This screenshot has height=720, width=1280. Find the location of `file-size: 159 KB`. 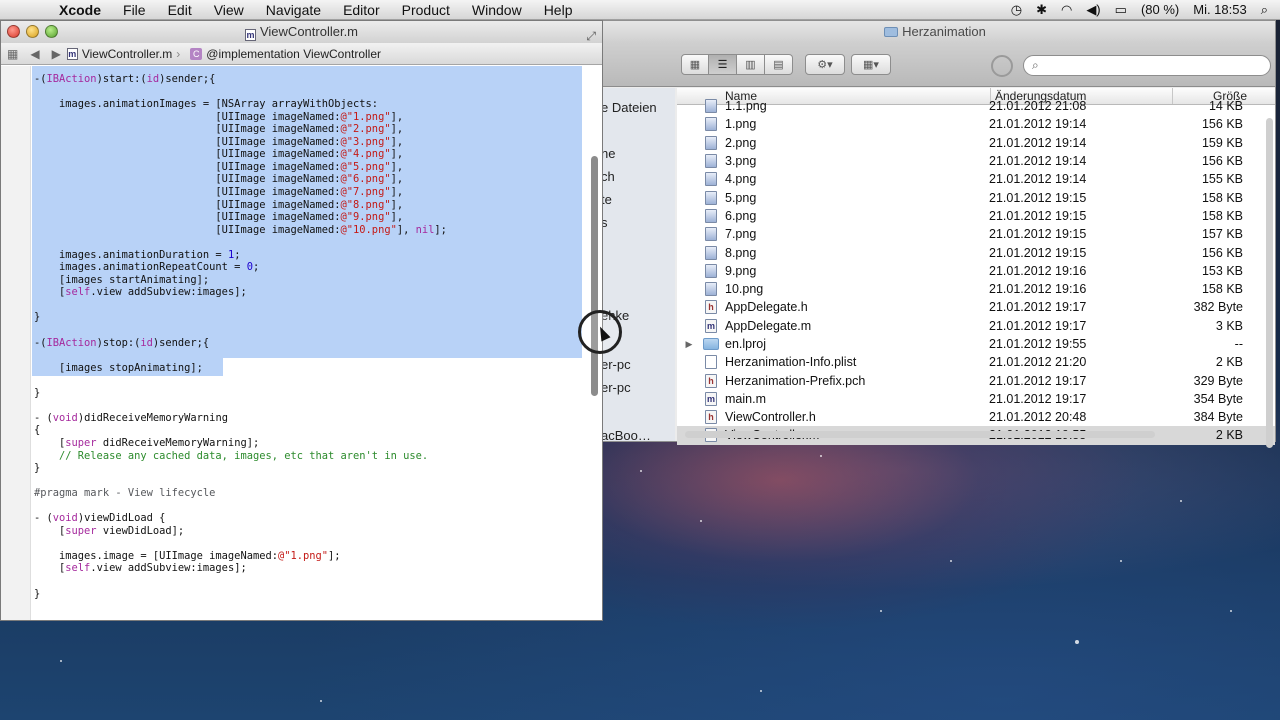

file-size: 159 KB is located at coordinates (1222, 142).